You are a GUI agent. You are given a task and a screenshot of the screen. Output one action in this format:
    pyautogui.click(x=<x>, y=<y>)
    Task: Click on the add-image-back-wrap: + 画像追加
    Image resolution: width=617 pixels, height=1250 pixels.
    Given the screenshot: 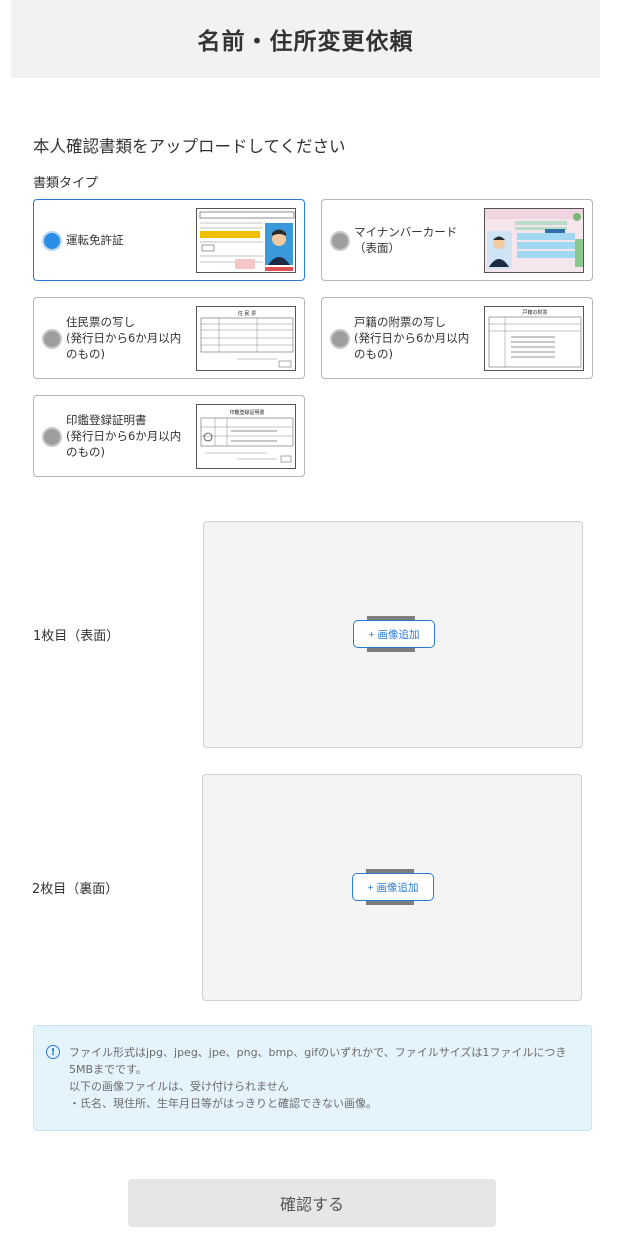 What is the action you would take?
    pyautogui.click(x=393, y=887)
    